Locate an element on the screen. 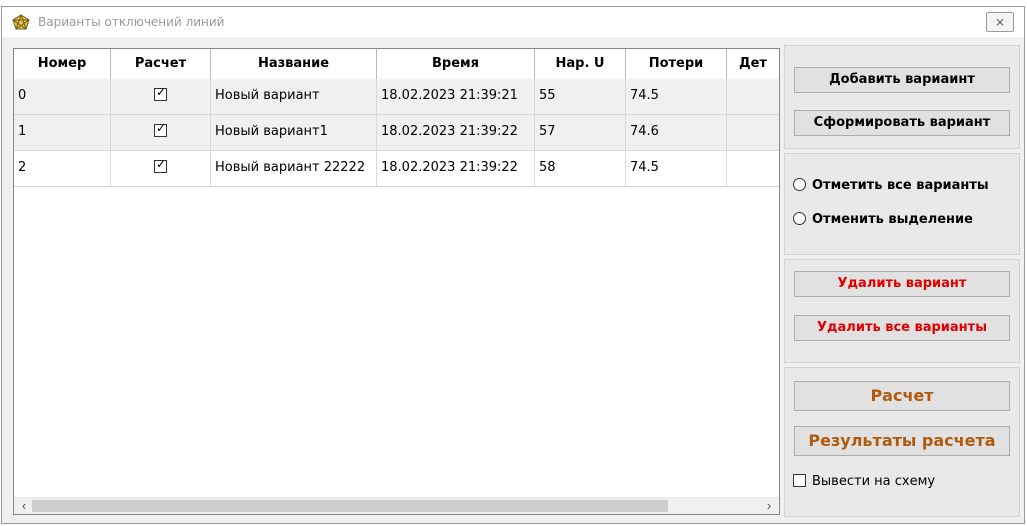 This screenshot has width=1027, height=526. cell-number: 2 is located at coordinates (62, 169).